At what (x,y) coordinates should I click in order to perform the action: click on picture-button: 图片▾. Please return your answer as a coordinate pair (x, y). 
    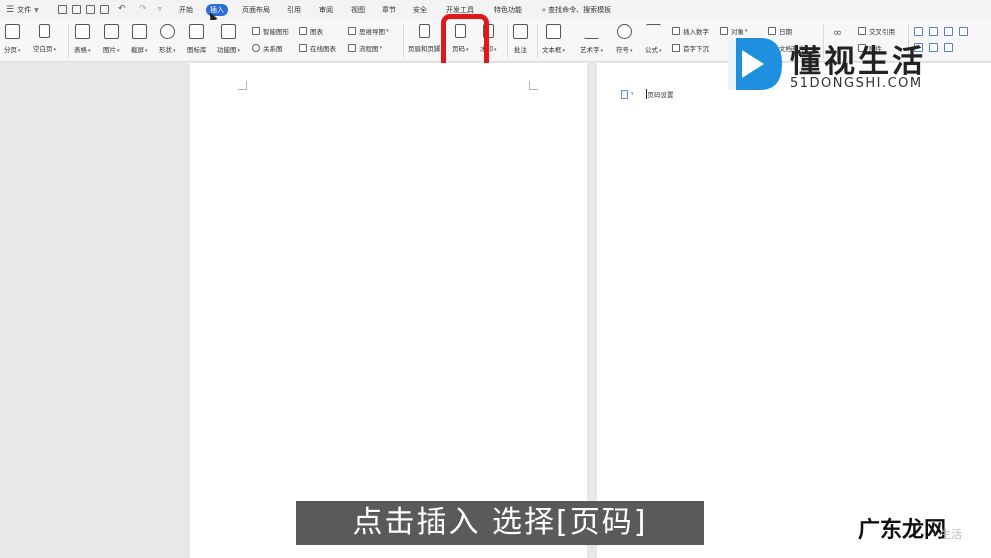
    Looking at the image, I should click on (111, 39).